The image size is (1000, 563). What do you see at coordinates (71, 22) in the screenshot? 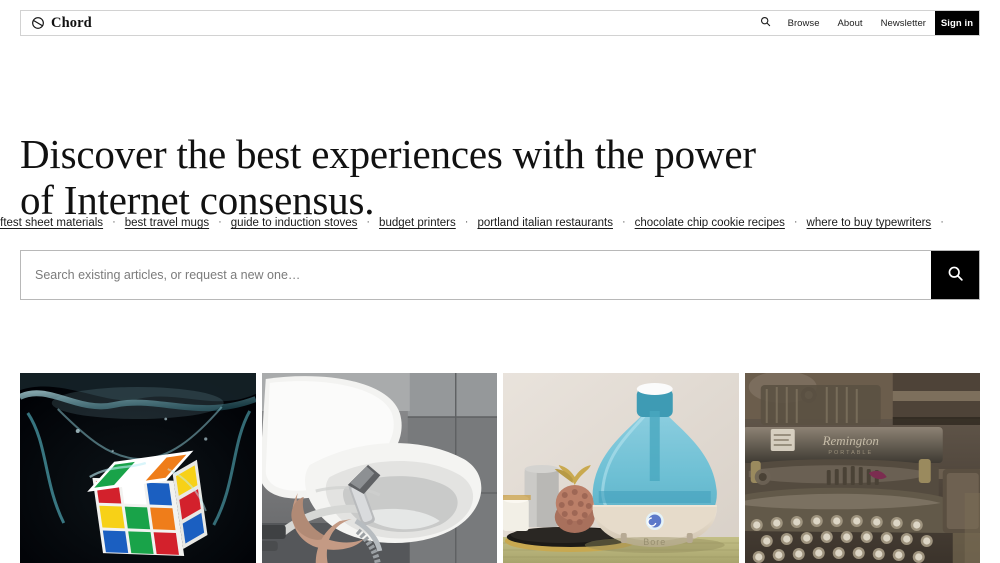
I see `brand-name: Chord` at bounding box center [71, 22].